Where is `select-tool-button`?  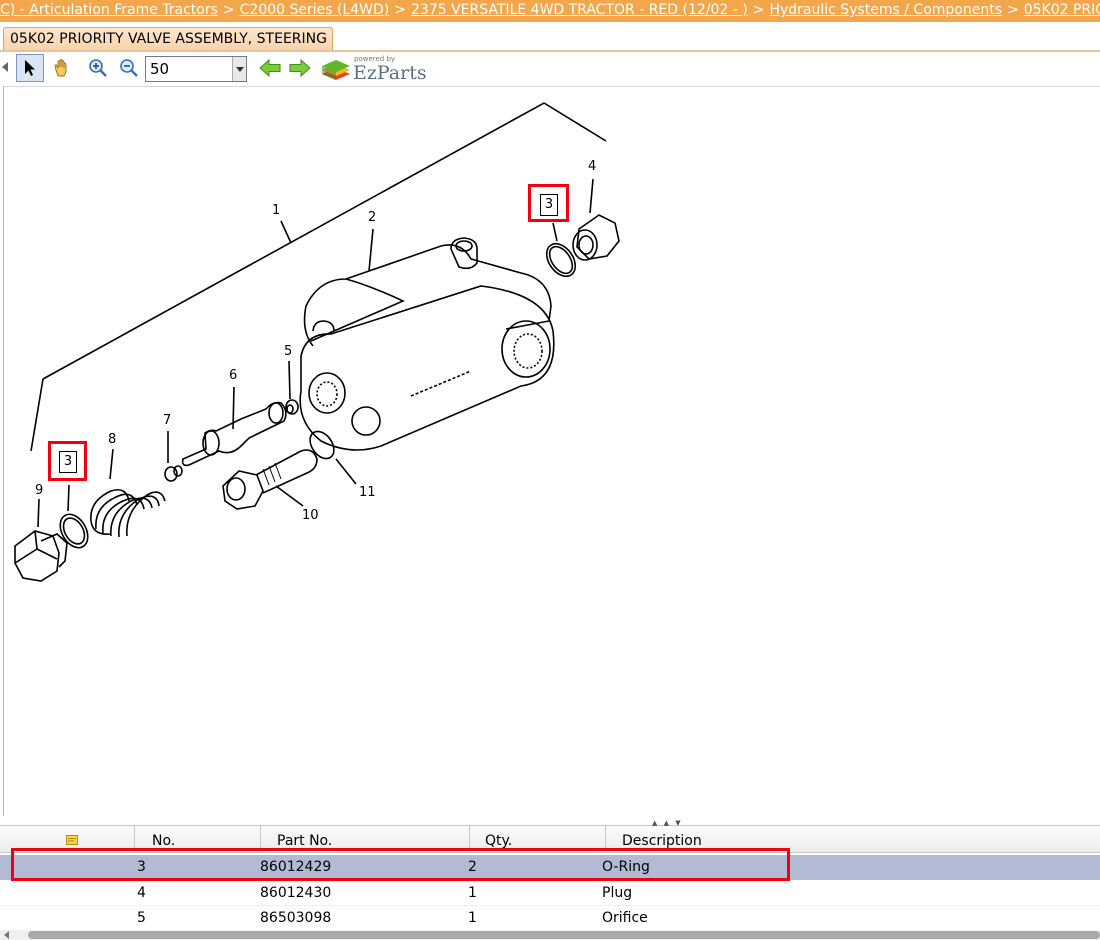 select-tool-button is located at coordinates (30, 68).